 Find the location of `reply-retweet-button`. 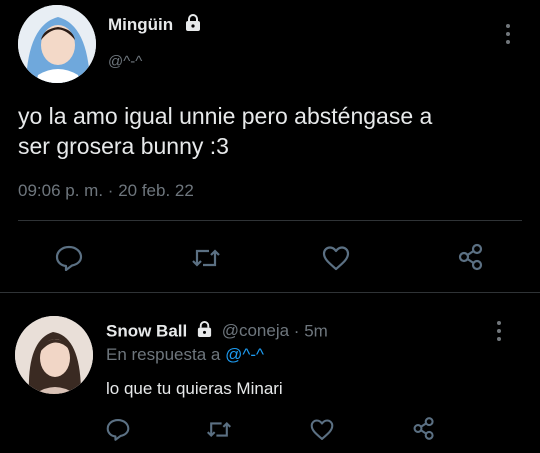

reply-retweet-button is located at coordinates (219, 429).